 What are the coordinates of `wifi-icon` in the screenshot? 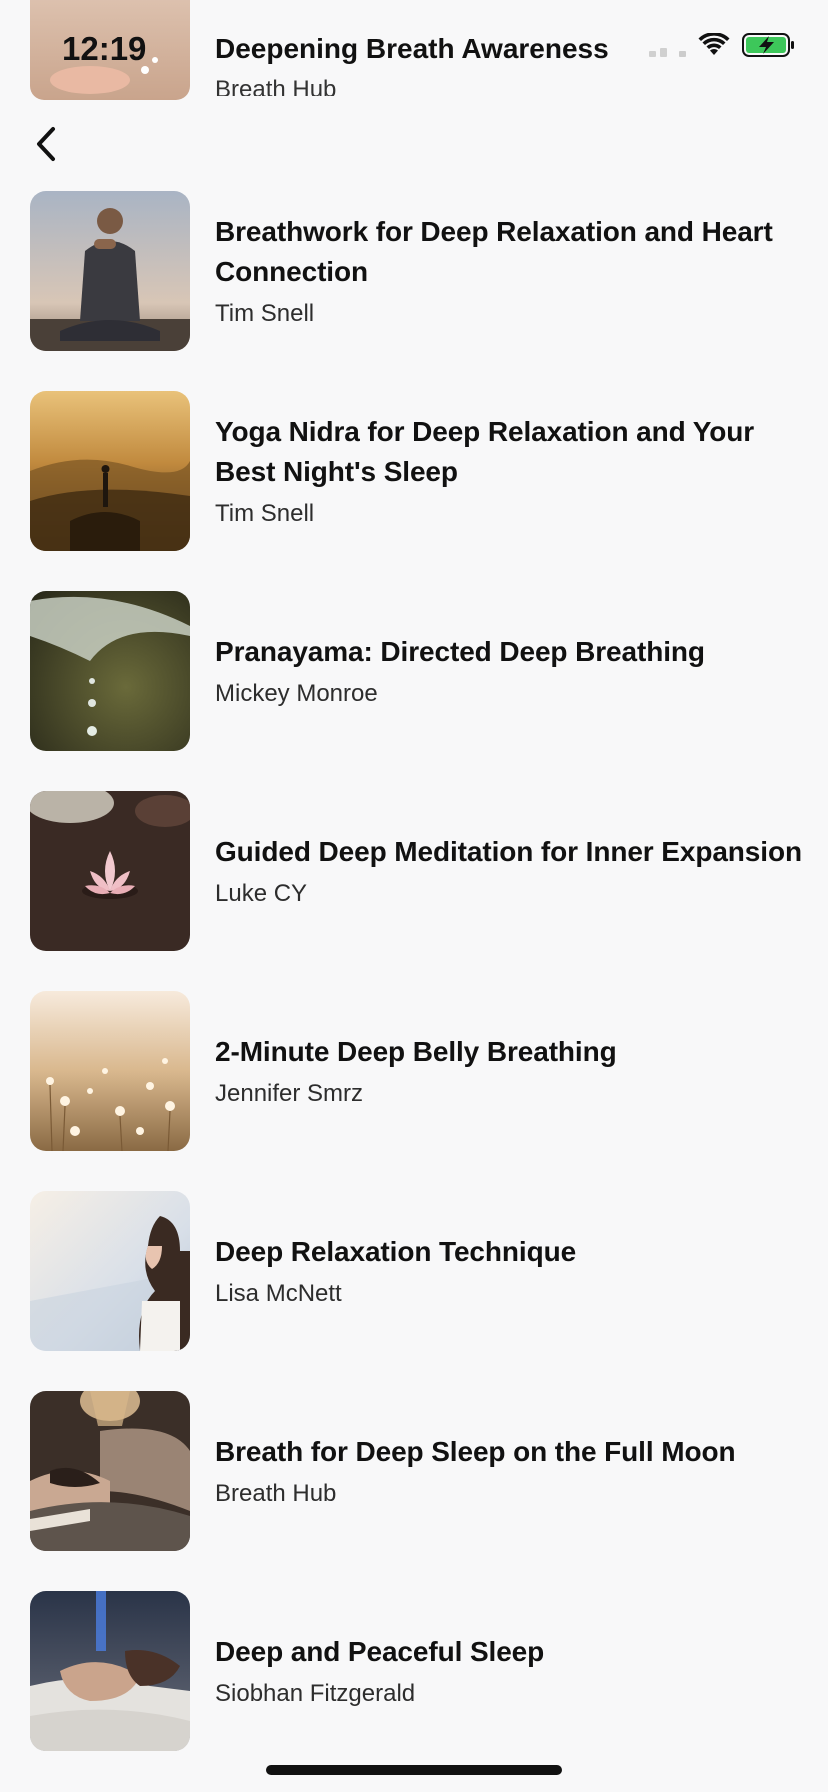 It's located at (714, 45).